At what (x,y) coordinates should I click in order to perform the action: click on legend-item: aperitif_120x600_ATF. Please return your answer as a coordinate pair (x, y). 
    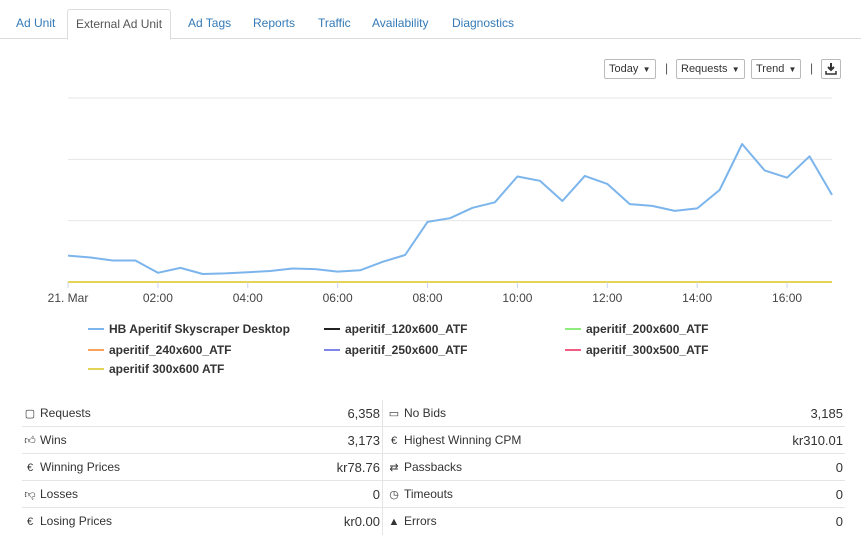
    Looking at the image, I should click on (396, 329).